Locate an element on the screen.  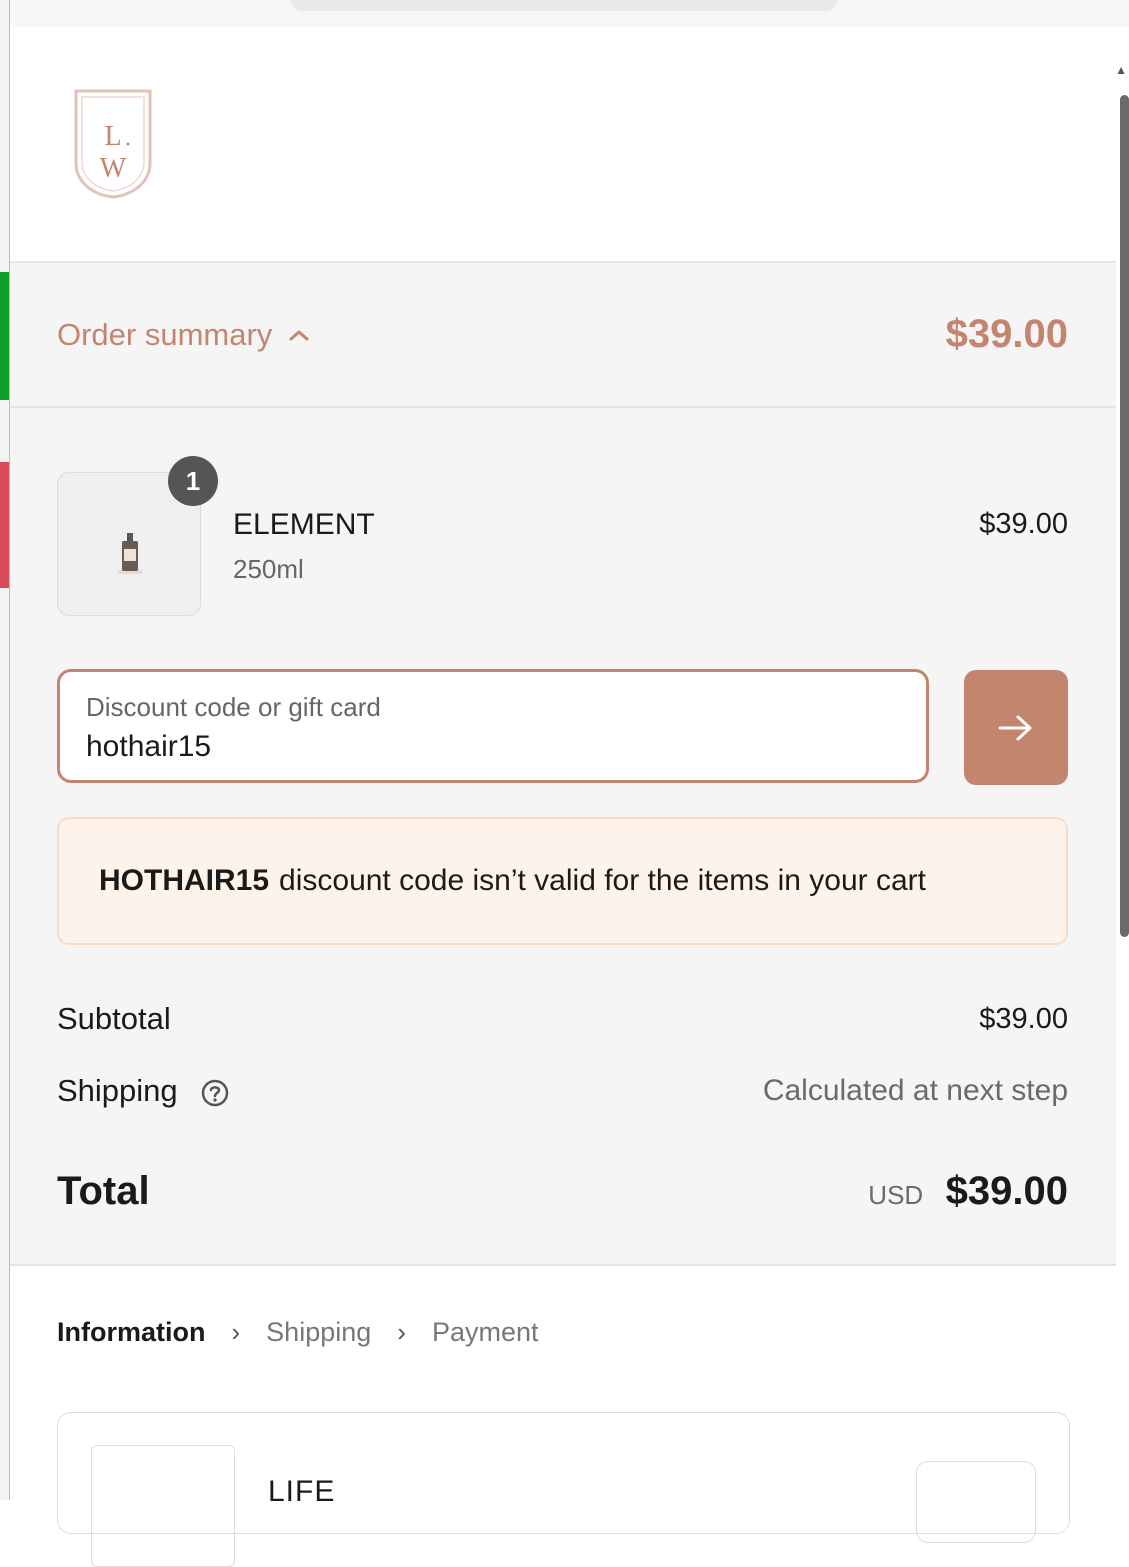
apply-discount-button is located at coordinates (1016, 727).